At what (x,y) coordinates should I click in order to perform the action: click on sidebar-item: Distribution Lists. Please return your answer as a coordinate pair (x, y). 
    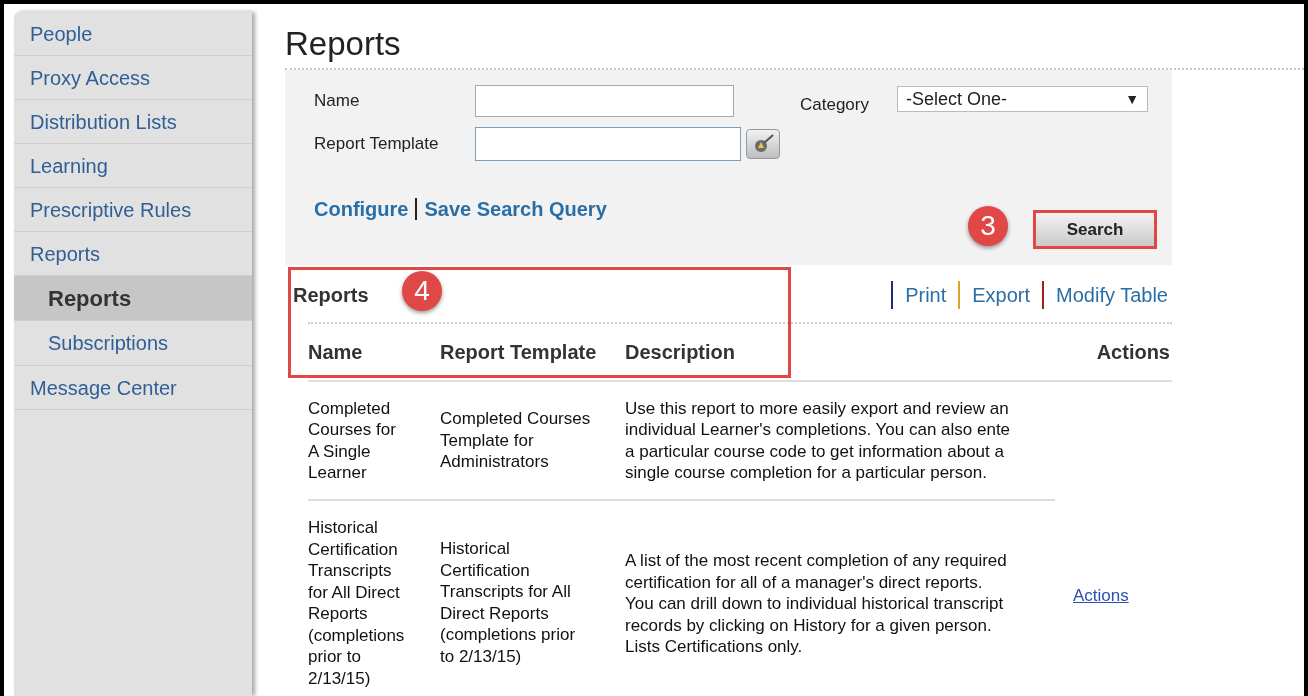
    Looking at the image, I should click on (133, 122).